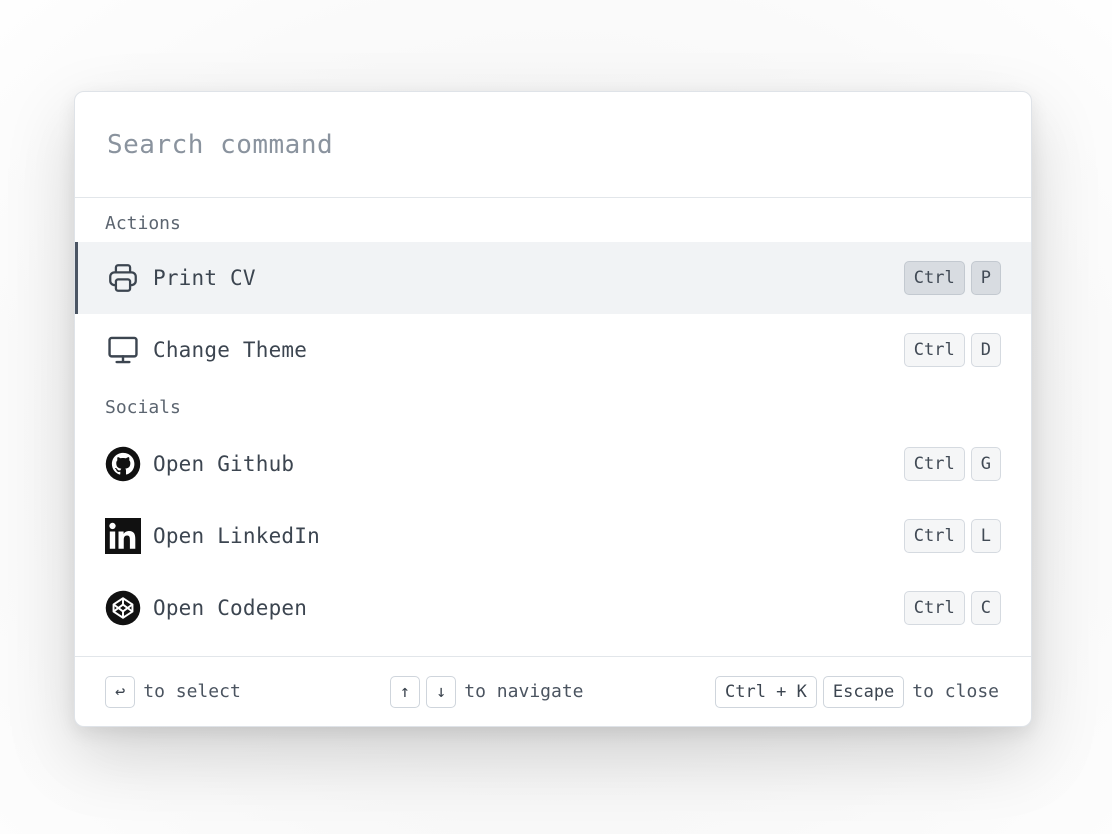 The image size is (1112, 834). Describe the element at coordinates (441, 691) in the screenshot. I see `arrow-down-key: ↓` at that location.